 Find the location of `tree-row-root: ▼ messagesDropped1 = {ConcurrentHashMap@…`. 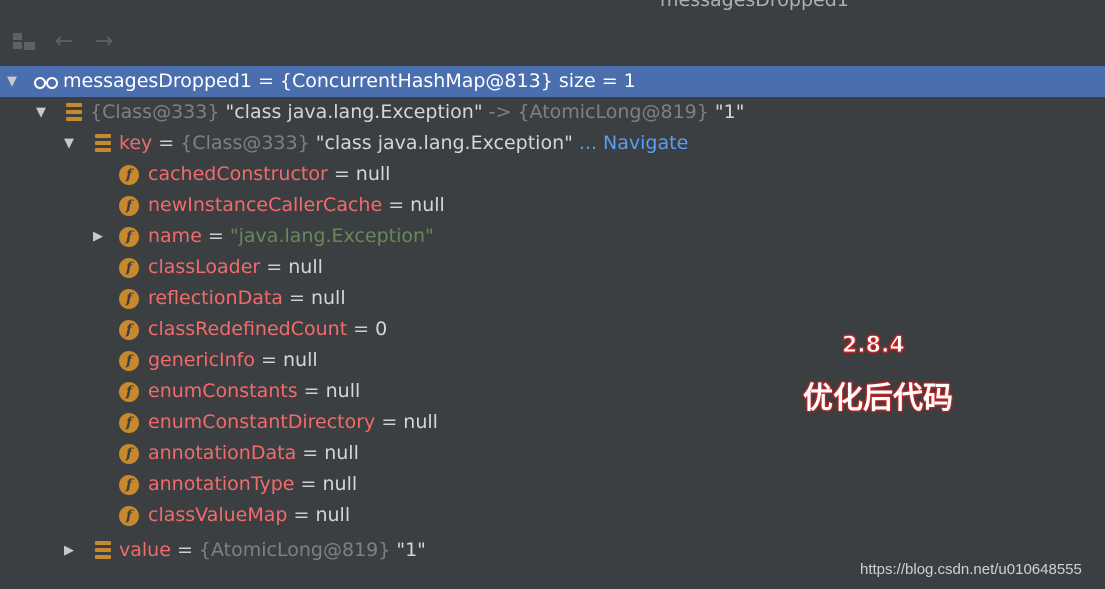

tree-row-root: ▼ messagesDropped1 = {ConcurrentHashMap@… is located at coordinates (552, 81).